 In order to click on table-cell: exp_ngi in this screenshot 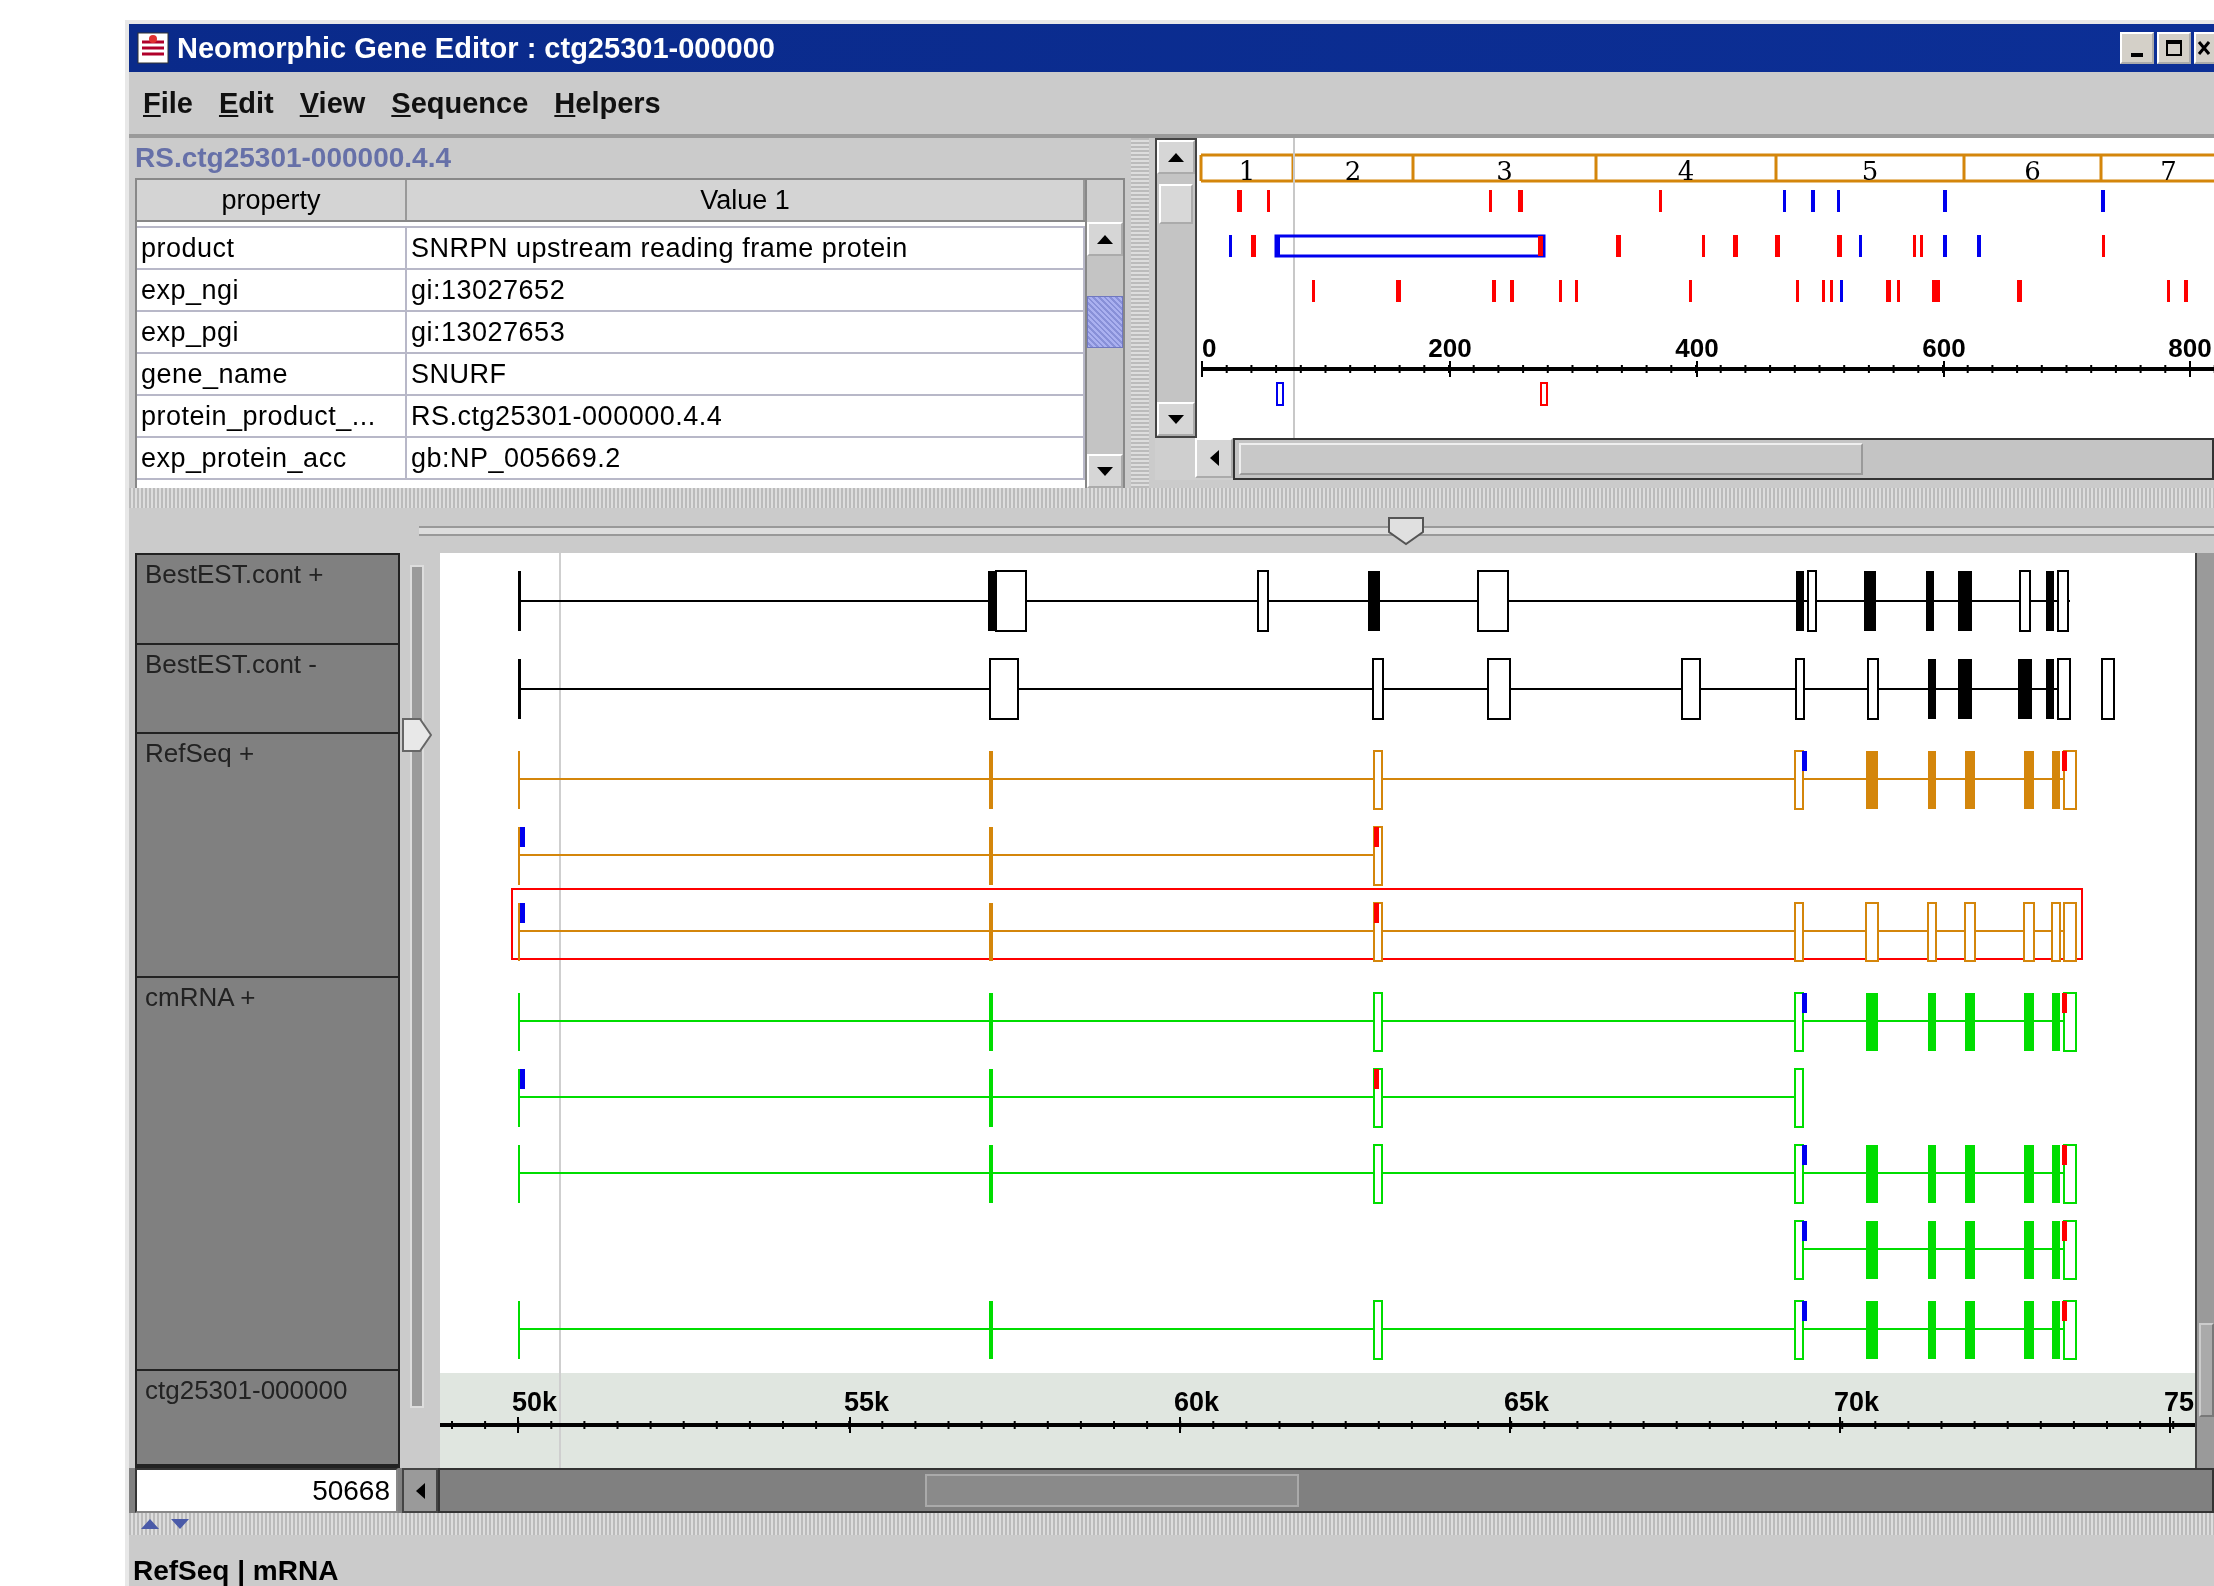, I will do `click(272, 290)`.